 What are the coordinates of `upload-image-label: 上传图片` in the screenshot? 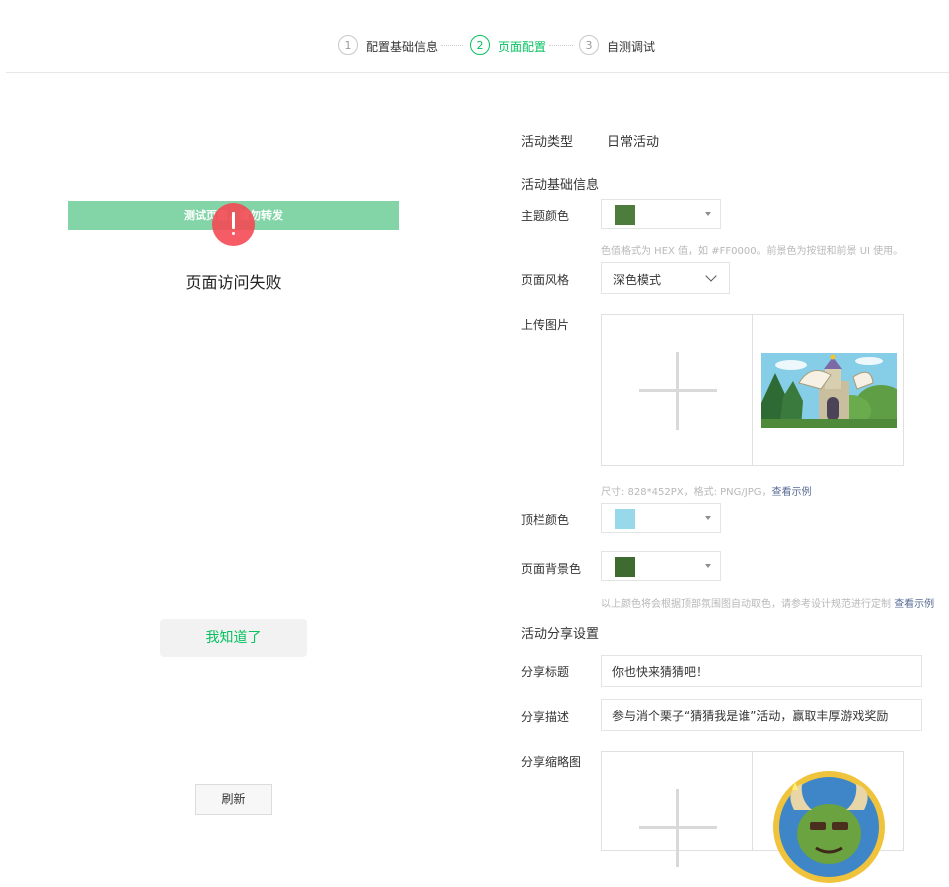 It's located at (545, 325).